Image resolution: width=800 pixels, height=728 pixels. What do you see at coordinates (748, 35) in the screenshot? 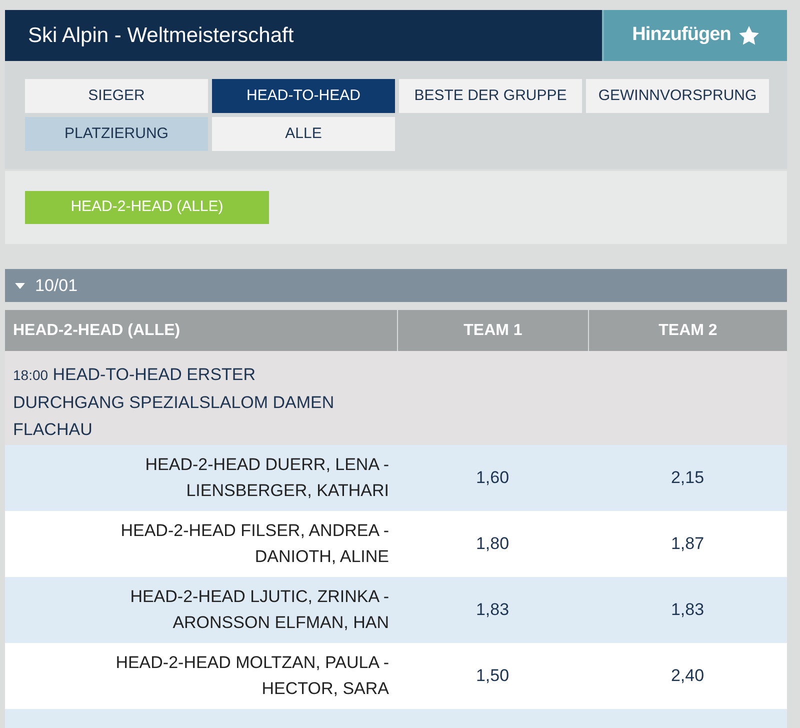
I see `star-icon` at bounding box center [748, 35].